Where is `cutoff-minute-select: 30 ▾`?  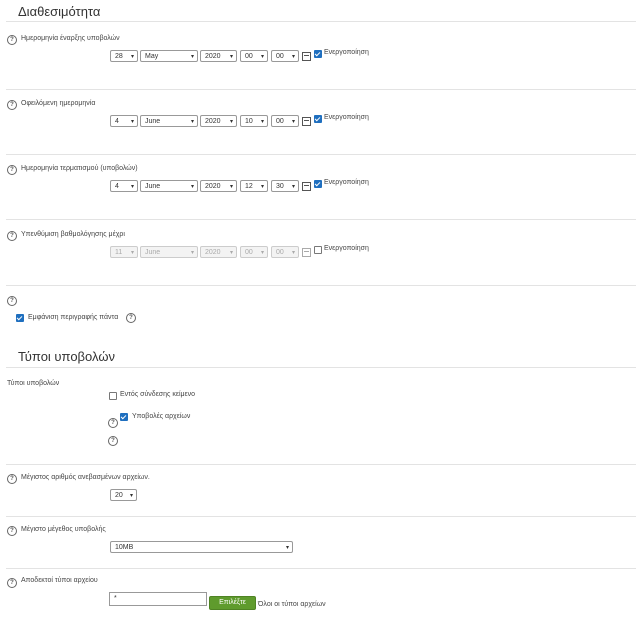
cutoff-minute-select: 30 ▾ is located at coordinates (285, 186).